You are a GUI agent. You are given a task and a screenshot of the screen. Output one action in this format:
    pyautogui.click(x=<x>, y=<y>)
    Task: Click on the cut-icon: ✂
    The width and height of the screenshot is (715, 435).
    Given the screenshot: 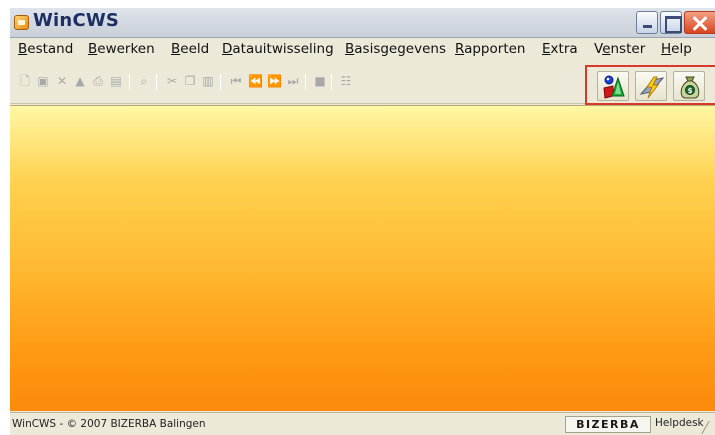 What is the action you would take?
    pyautogui.click(x=172, y=81)
    